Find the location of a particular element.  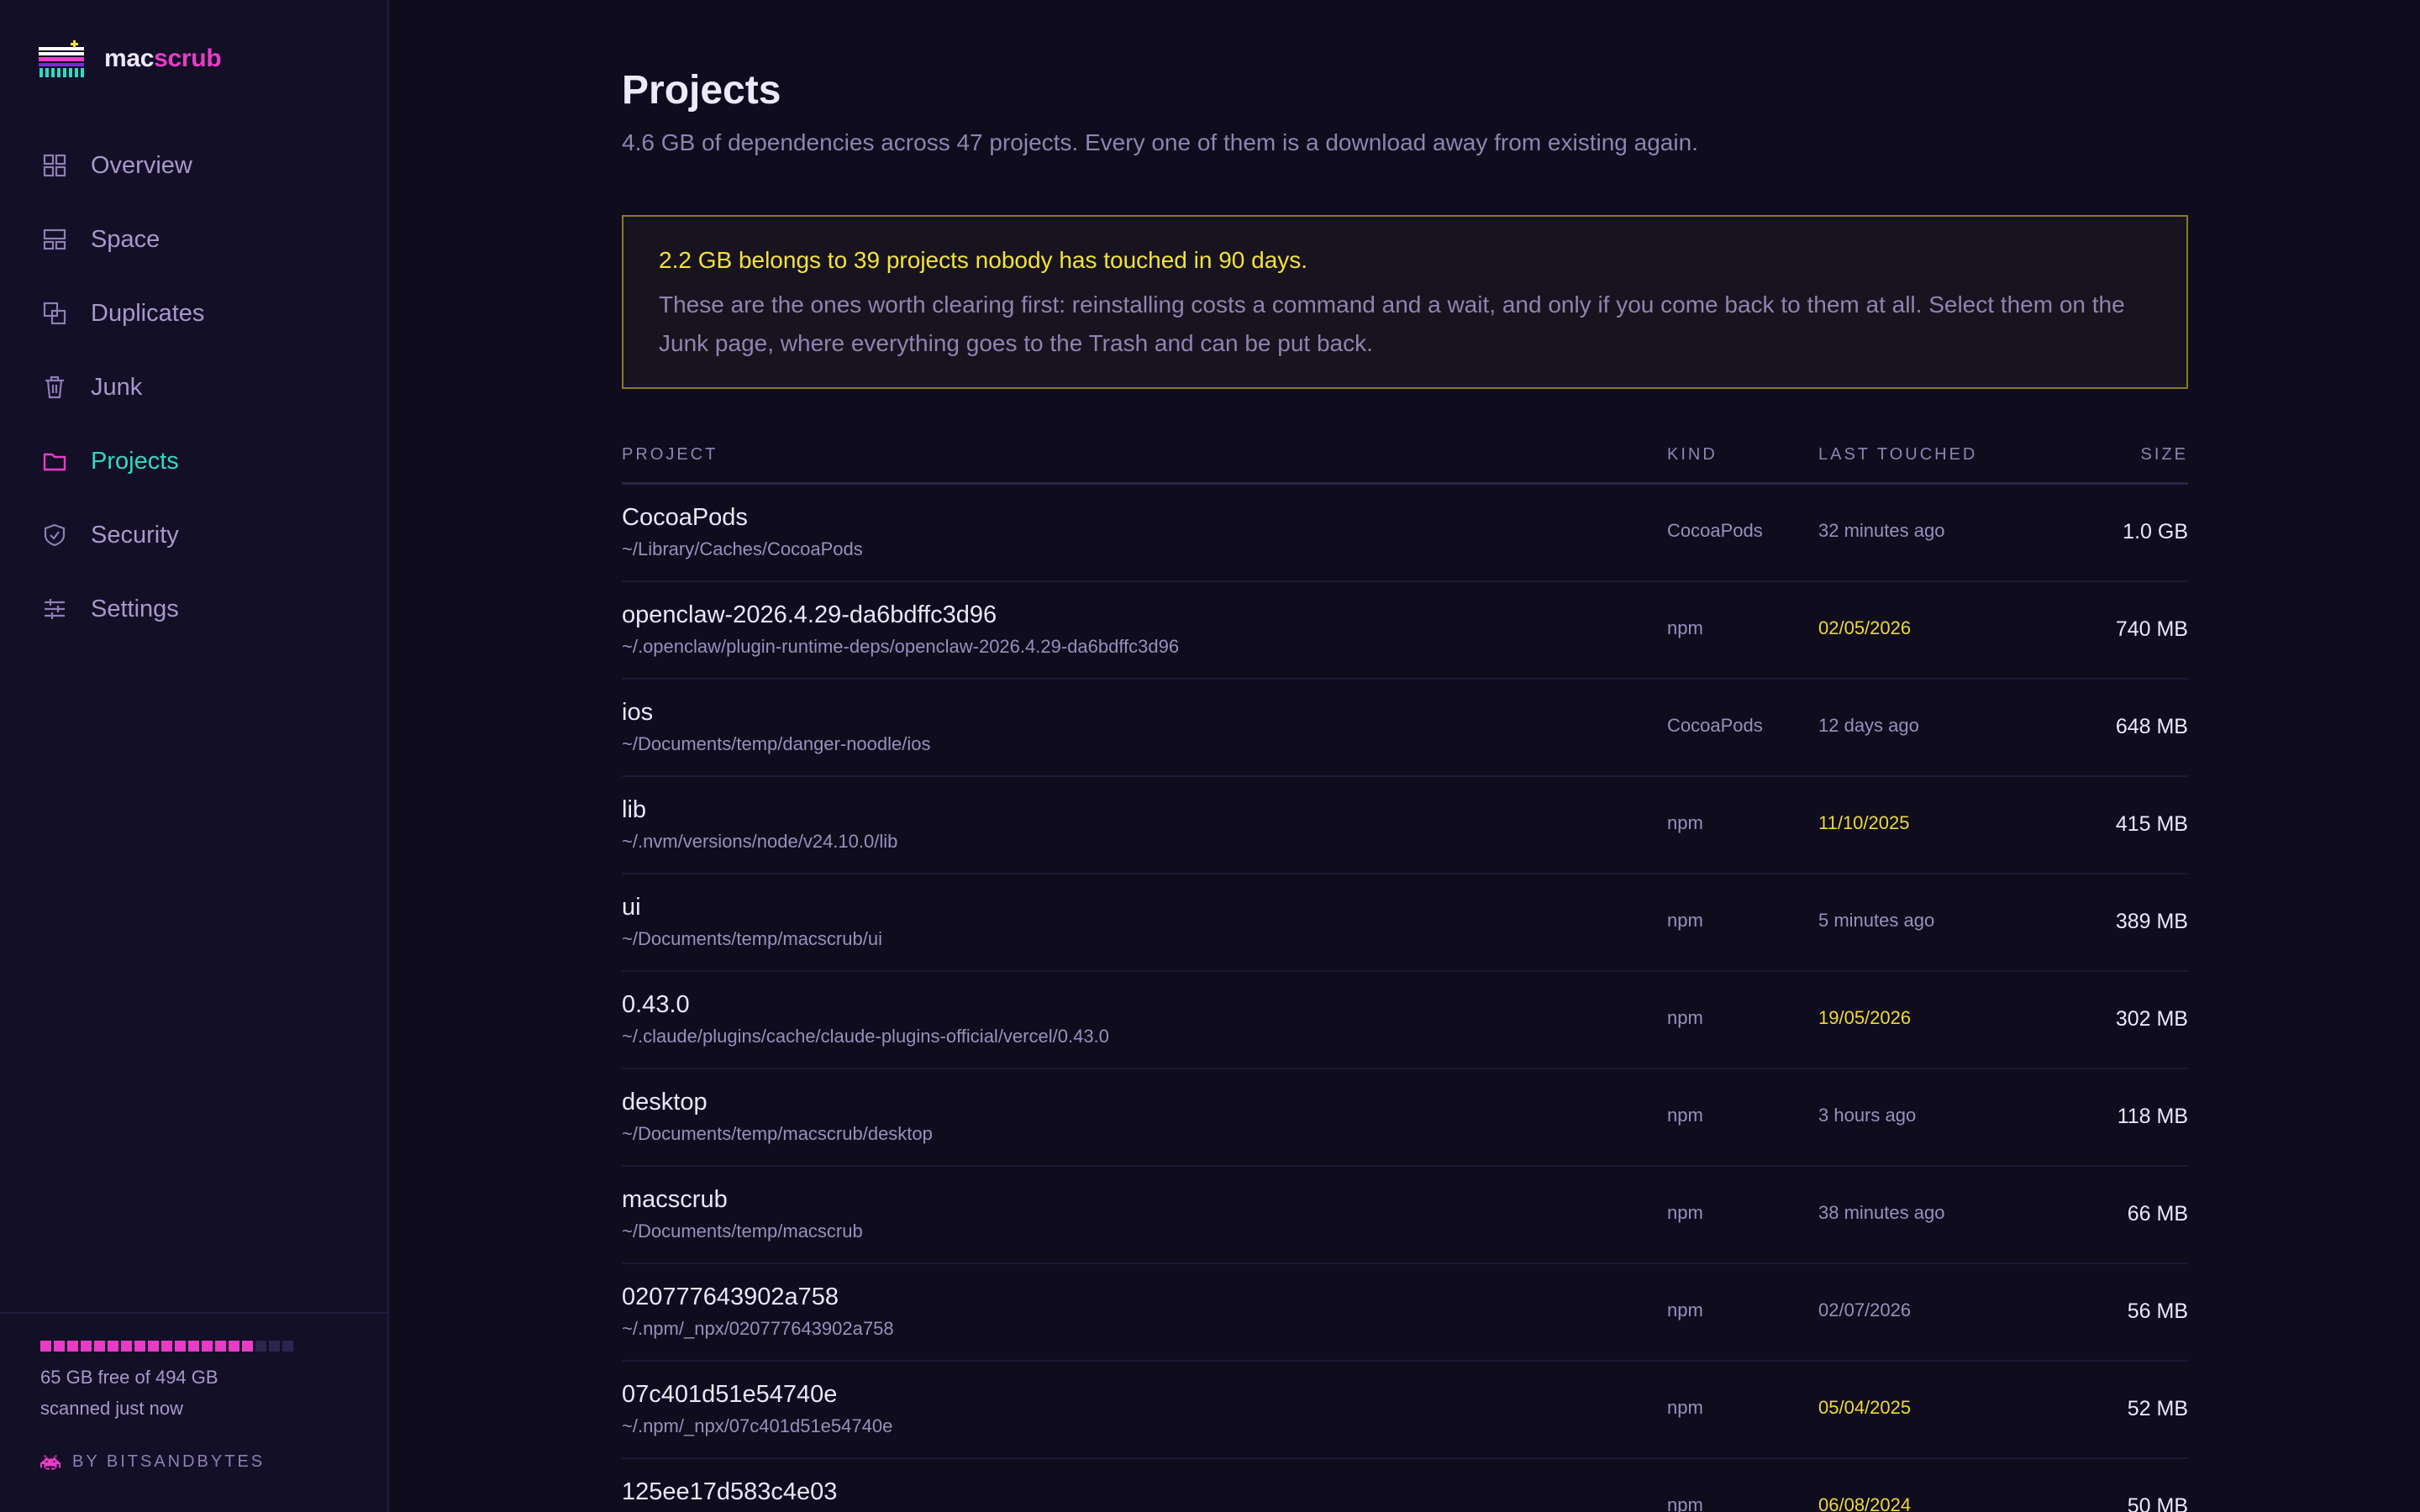

project-size: 50 MB is located at coordinates (2157, 1503).